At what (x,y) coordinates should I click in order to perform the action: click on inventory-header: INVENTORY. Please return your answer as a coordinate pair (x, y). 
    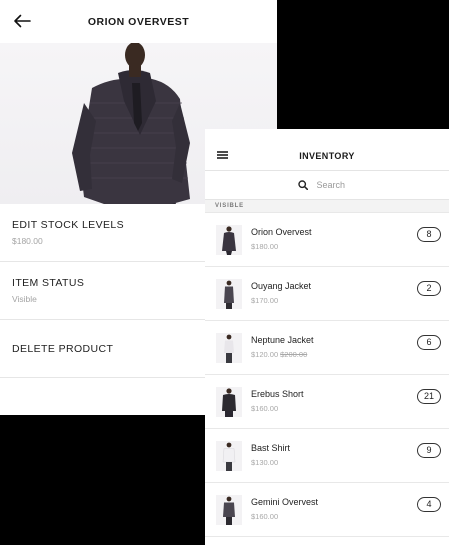
    Looking at the image, I should click on (327, 150).